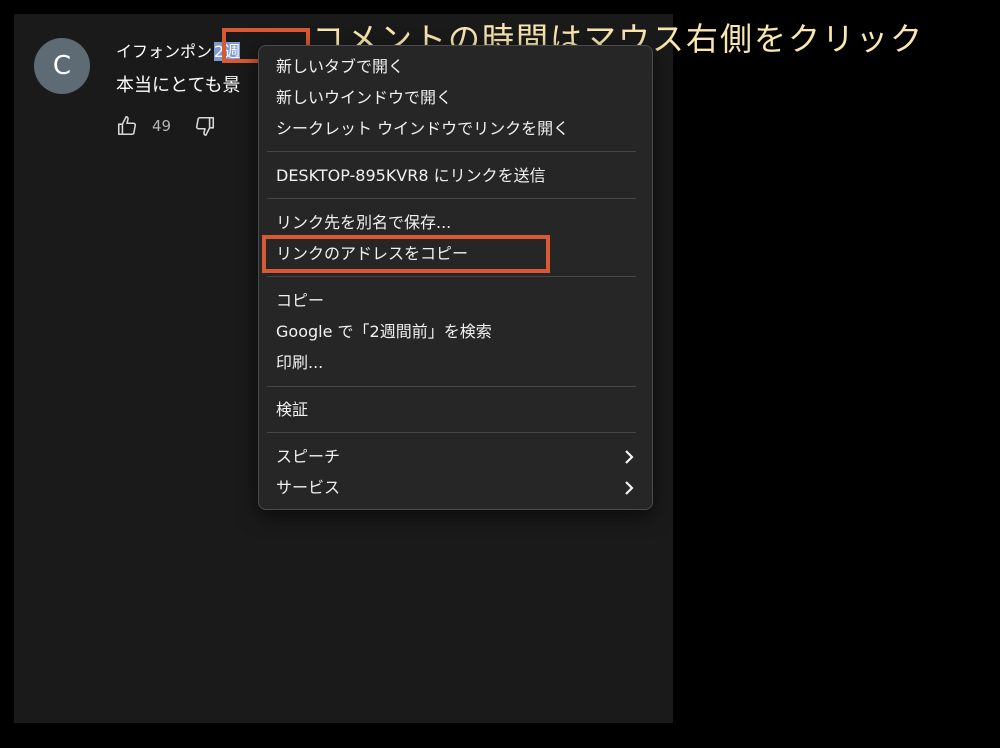 The image size is (1000, 748). Describe the element at coordinates (164, 51) in the screenshot. I see `author-name: イフォンポン` at that location.